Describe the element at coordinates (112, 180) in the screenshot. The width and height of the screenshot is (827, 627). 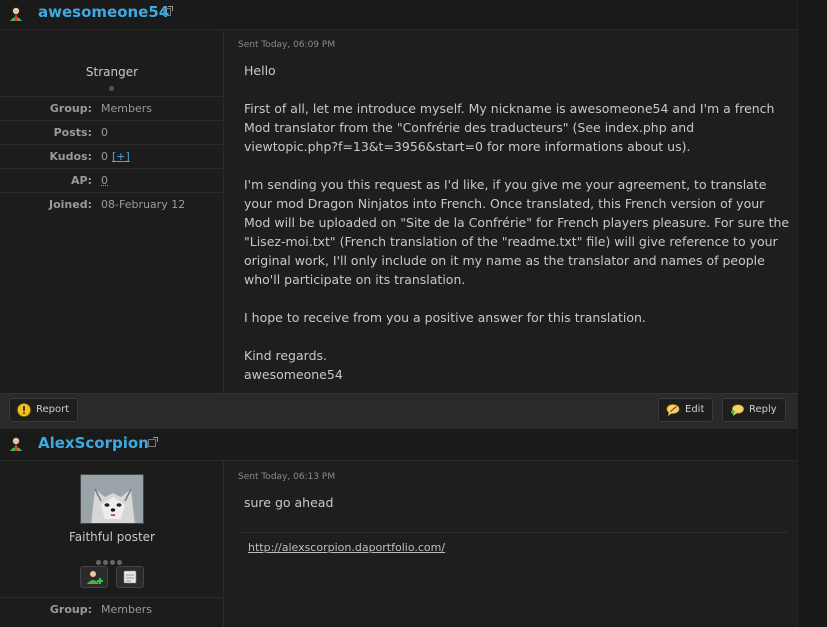
I see `info-ap: AP: 0` at that location.